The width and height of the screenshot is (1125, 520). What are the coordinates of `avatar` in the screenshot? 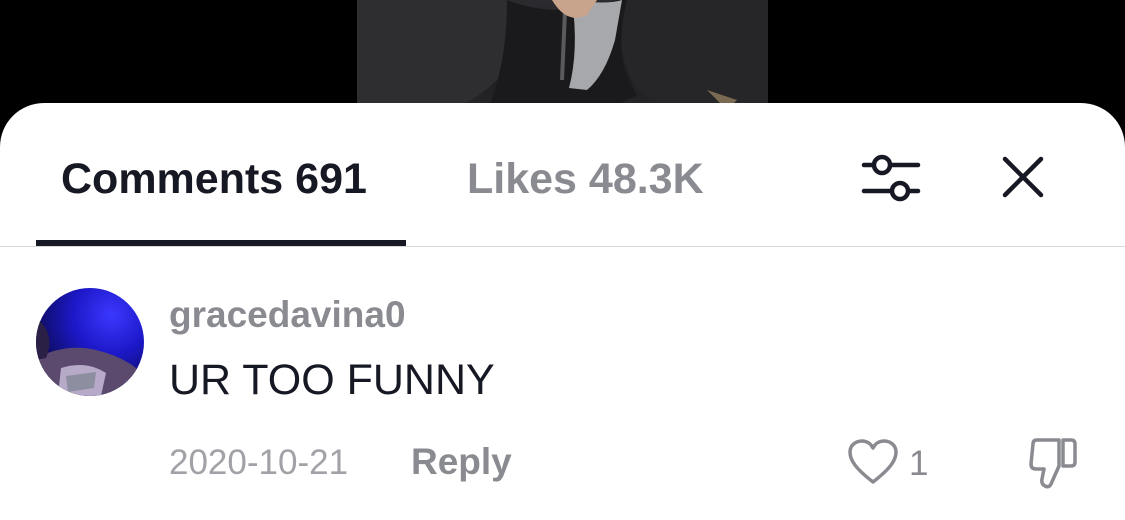 It's located at (90, 342).